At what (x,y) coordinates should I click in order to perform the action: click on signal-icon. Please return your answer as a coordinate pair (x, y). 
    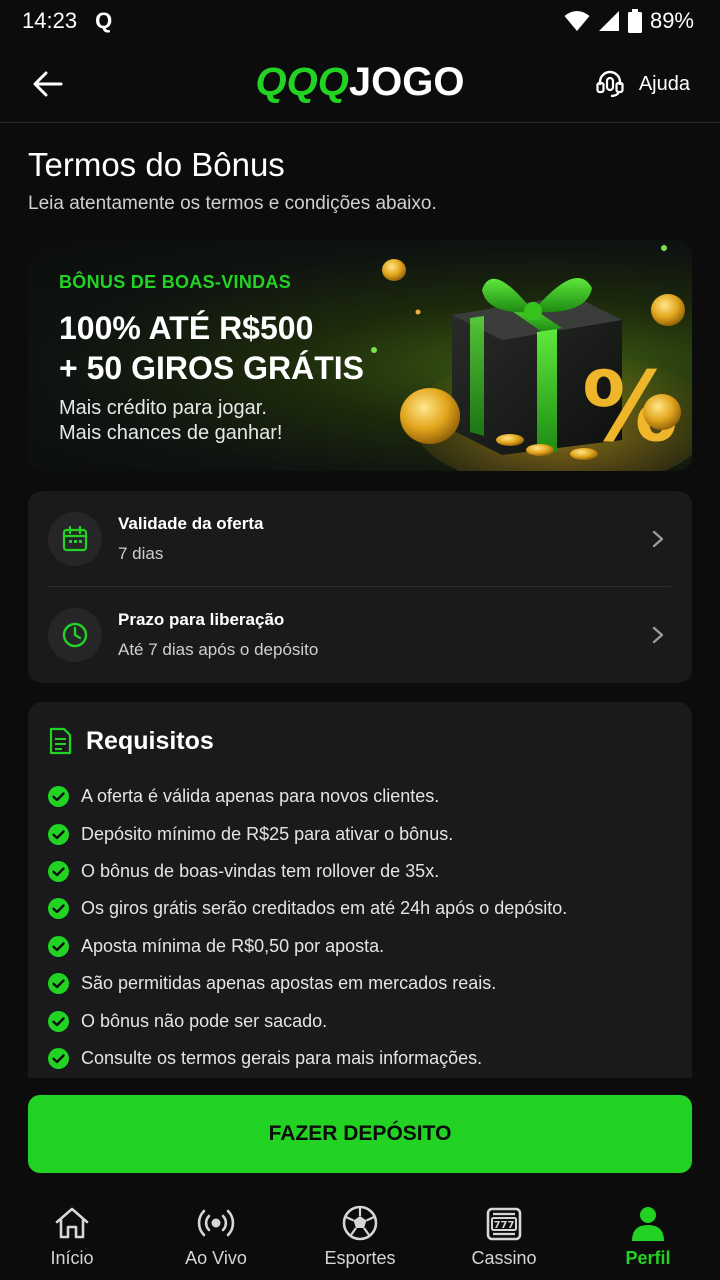
    Looking at the image, I should click on (608, 21).